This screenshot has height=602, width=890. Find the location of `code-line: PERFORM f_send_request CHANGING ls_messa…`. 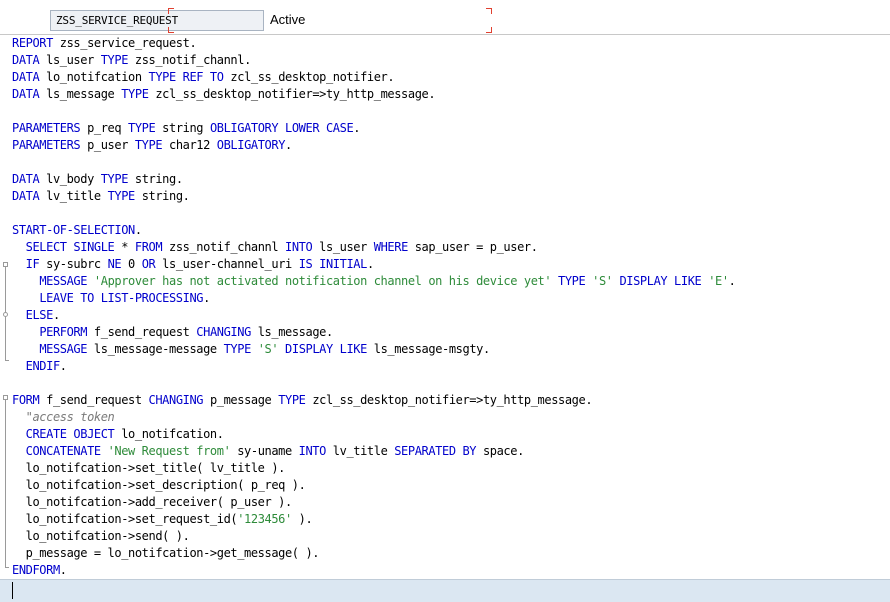

code-line: PERFORM f_send_request CHANGING ls_messa… is located at coordinates (172, 332).